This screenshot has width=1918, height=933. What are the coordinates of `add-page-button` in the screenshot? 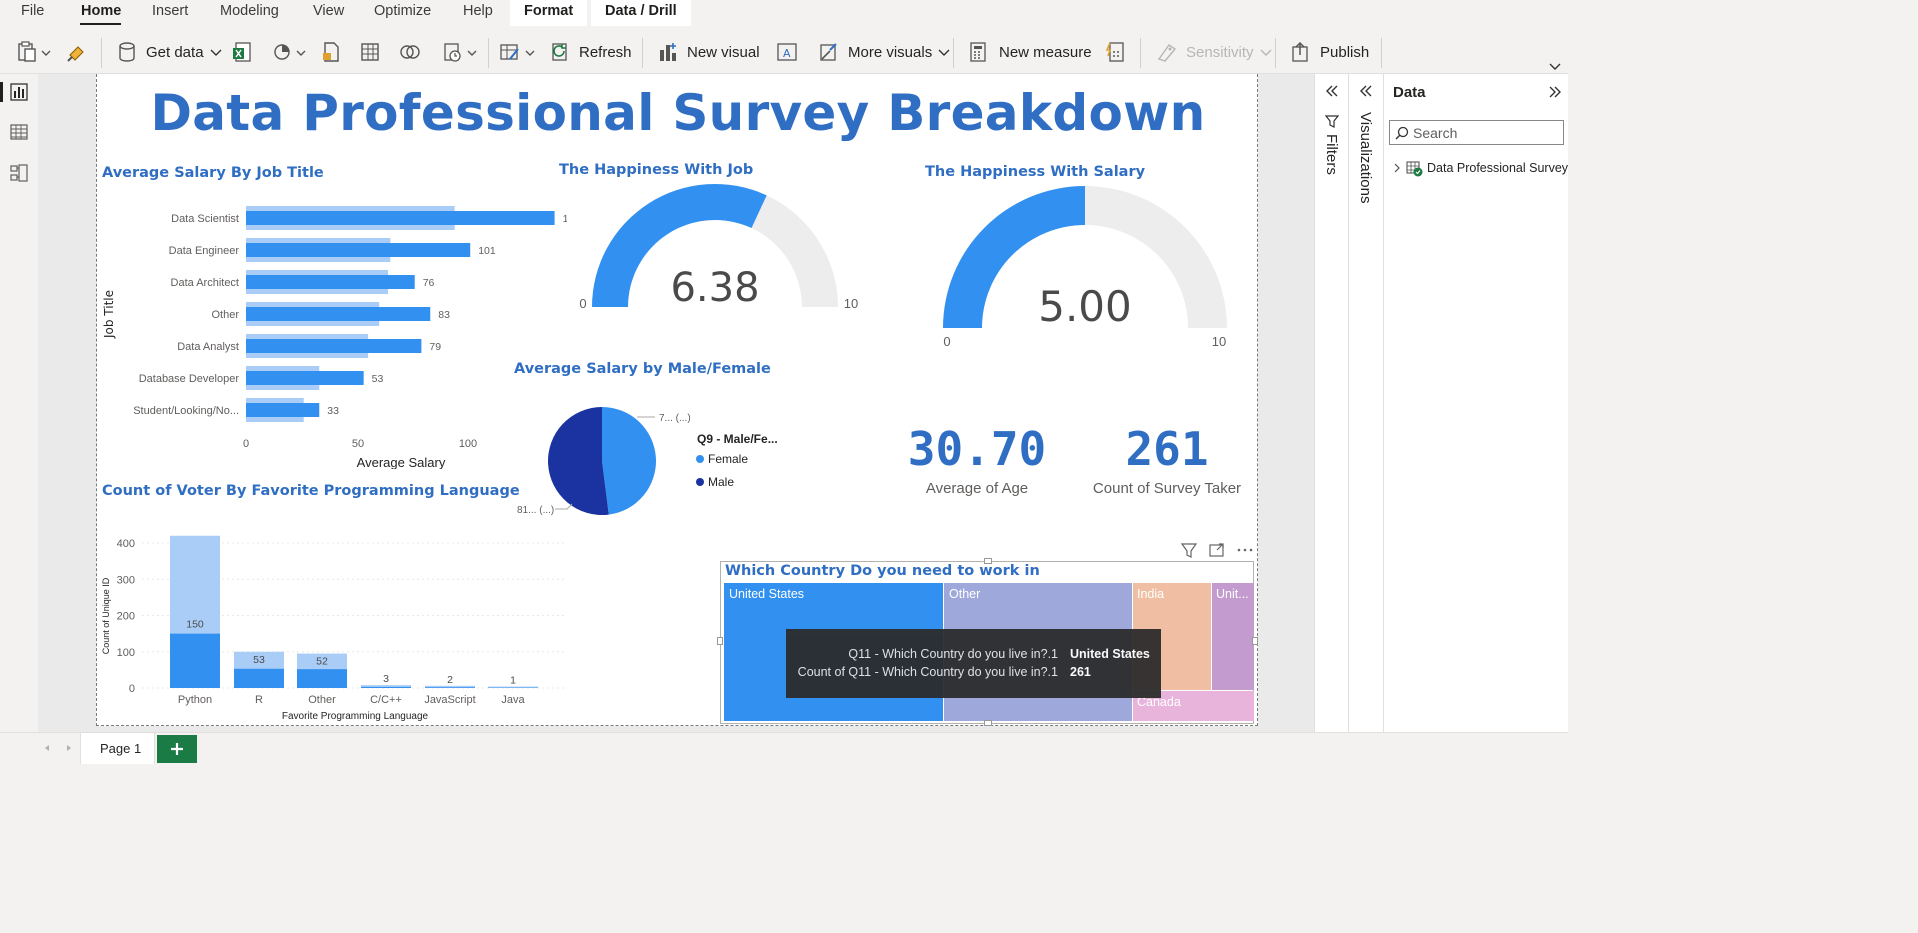 It's located at (177, 749).